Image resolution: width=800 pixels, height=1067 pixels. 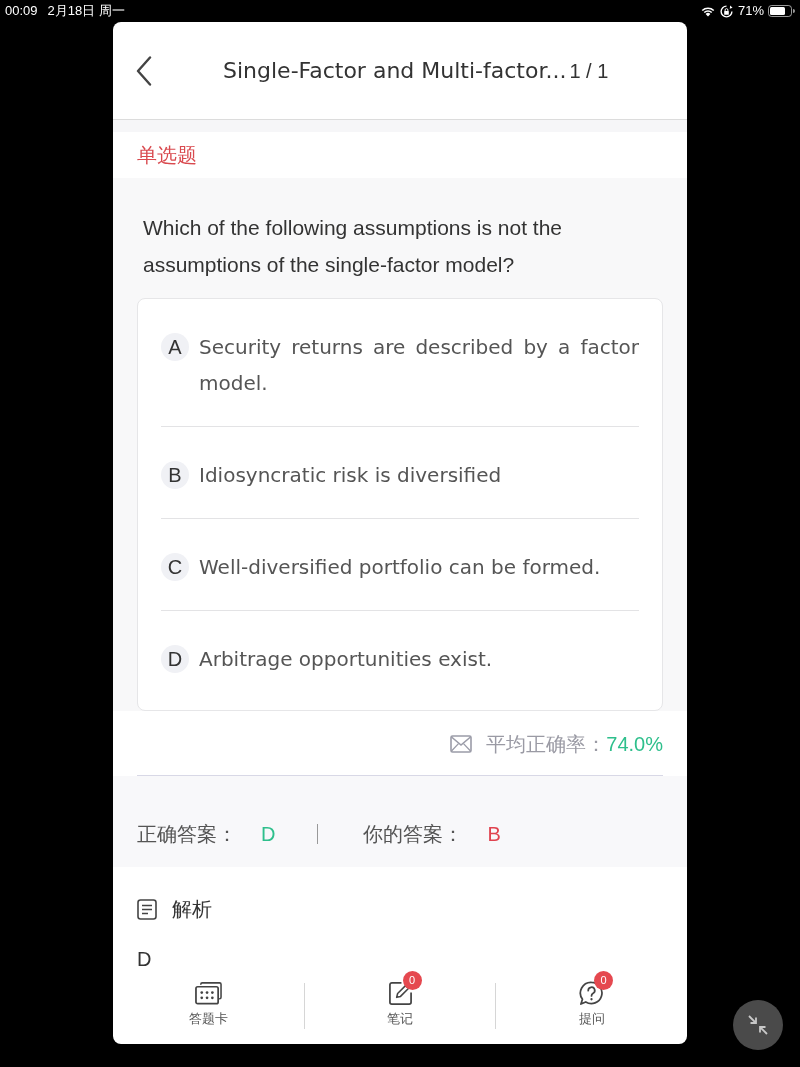 What do you see at coordinates (21, 11) in the screenshot?
I see `status-time: 00:09` at bounding box center [21, 11].